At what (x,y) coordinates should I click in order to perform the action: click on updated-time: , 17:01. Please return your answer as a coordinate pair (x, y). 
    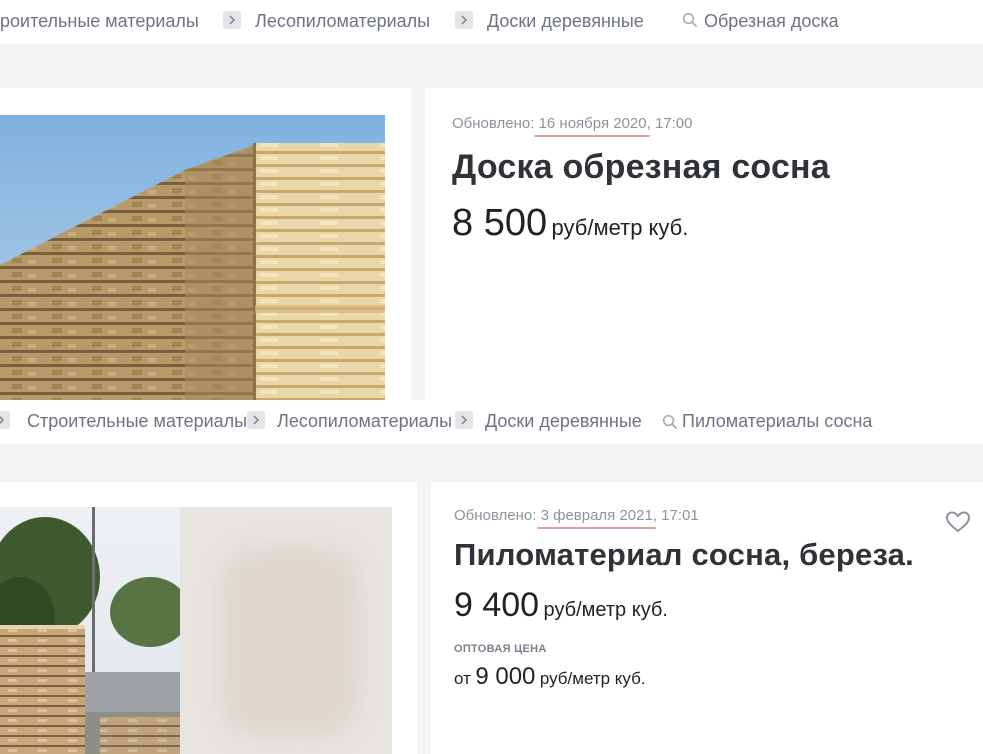
    Looking at the image, I should click on (675, 515).